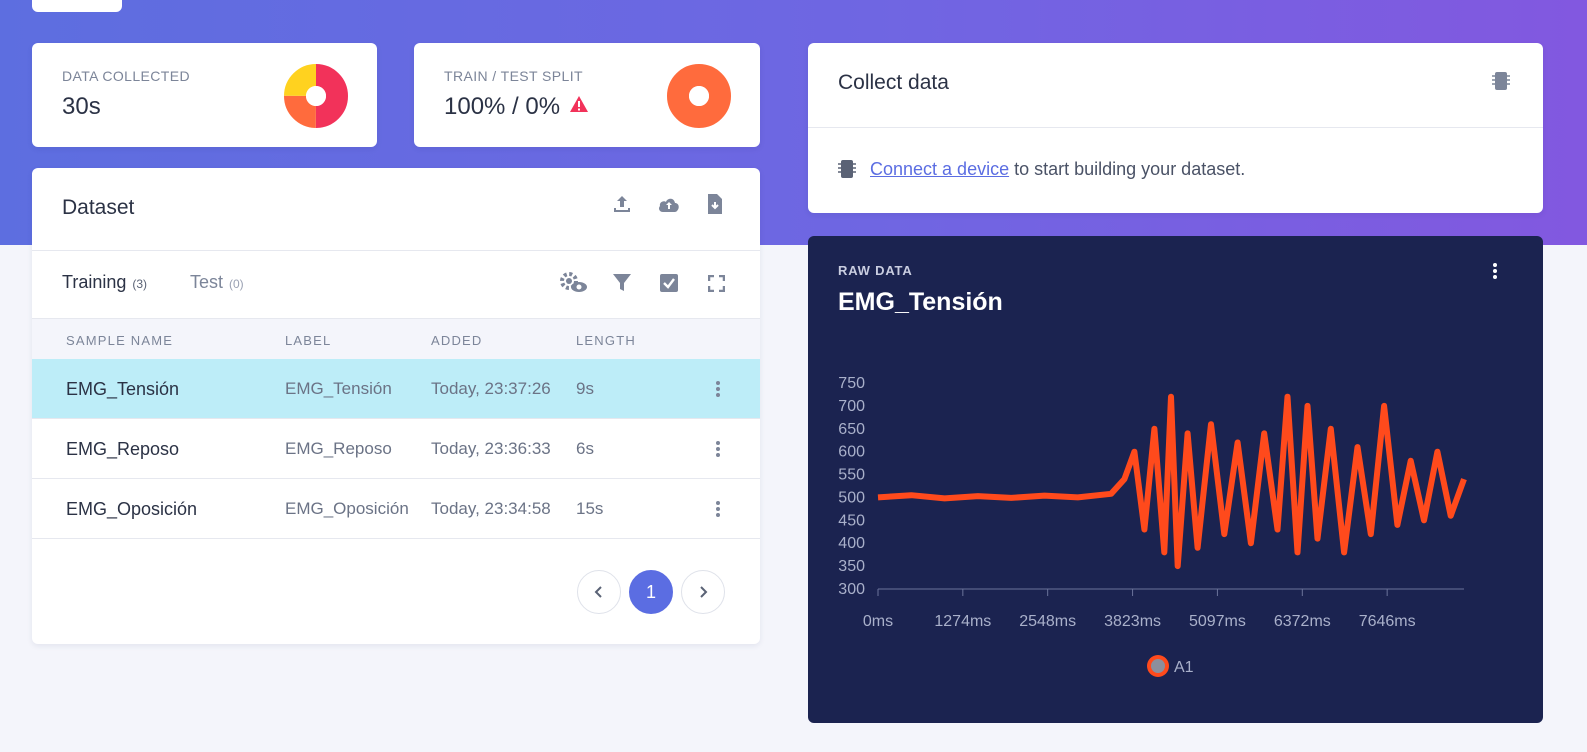  Describe the element at coordinates (851, 497) in the screenshot. I see `y-tick-label: 500` at that location.